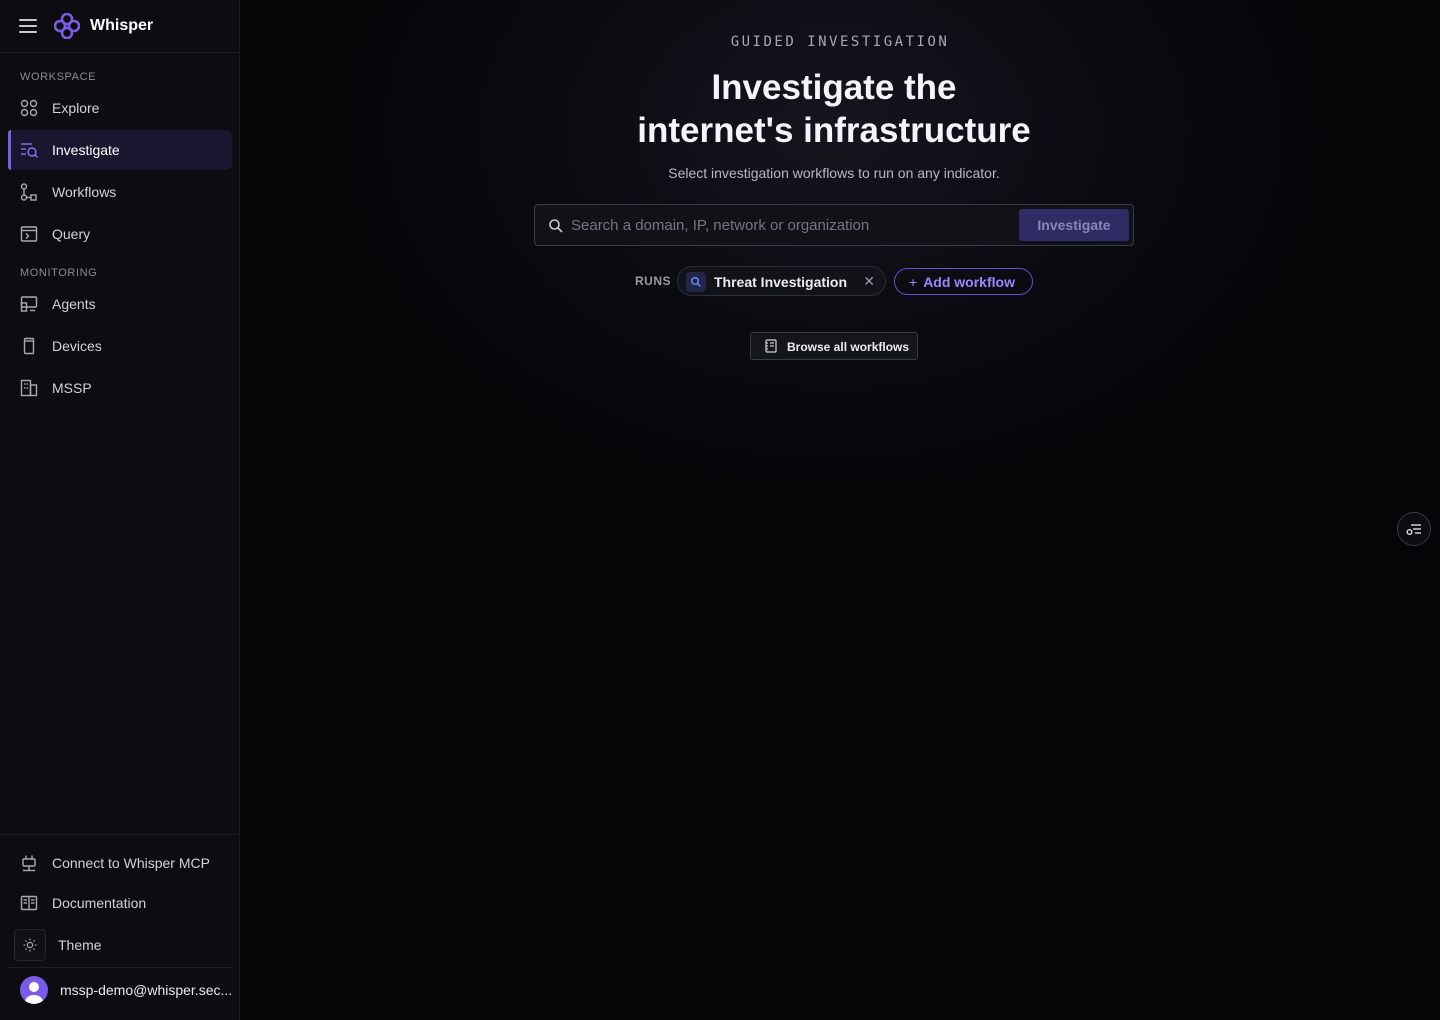 This screenshot has height=1020, width=1440. I want to click on devices-icon, so click(29, 346).